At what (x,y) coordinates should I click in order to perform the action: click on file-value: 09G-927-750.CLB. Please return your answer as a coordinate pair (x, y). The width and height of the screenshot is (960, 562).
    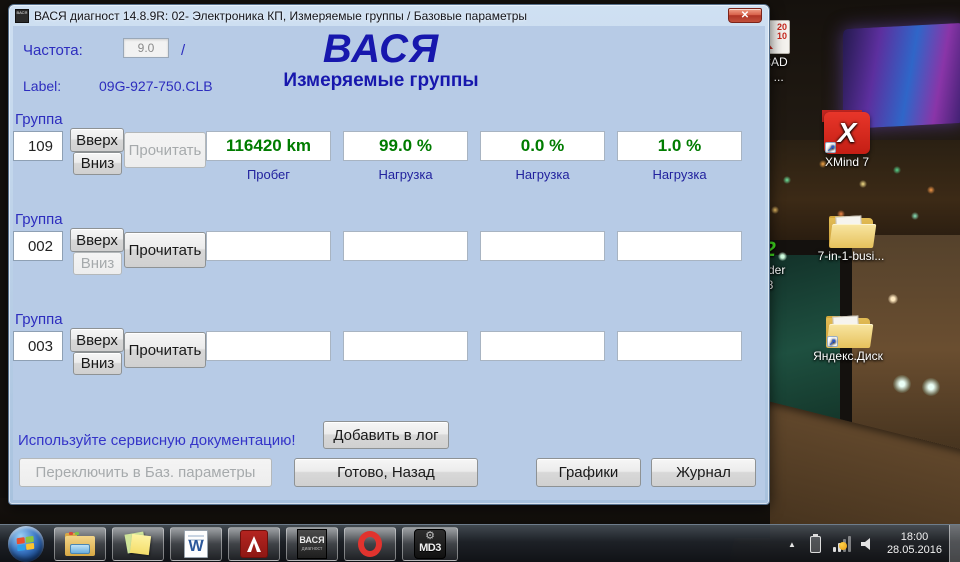
    Looking at the image, I should click on (156, 86).